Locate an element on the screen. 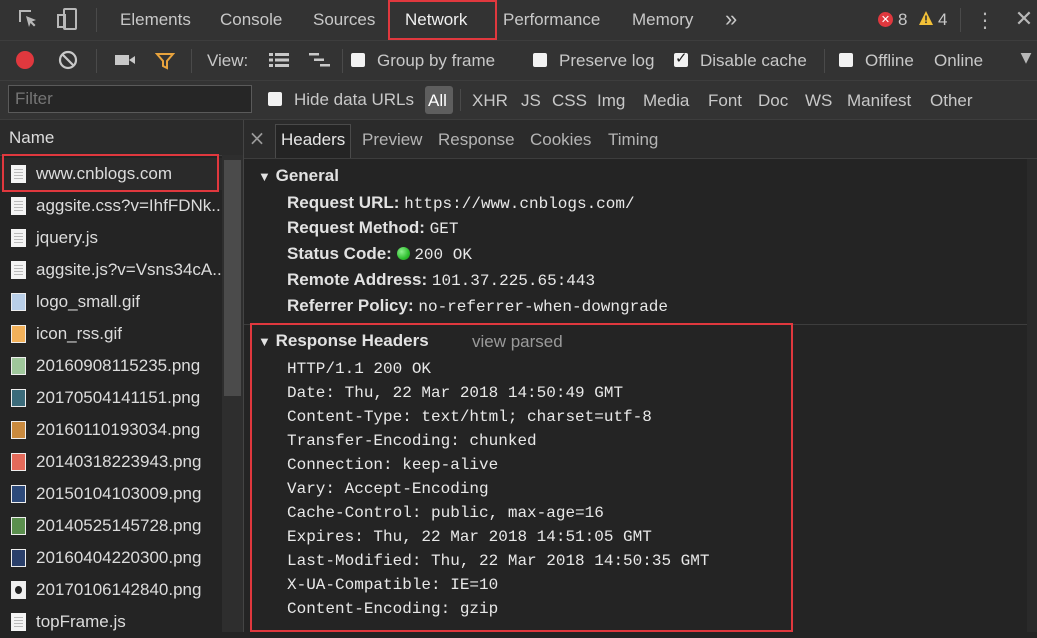 The image size is (1037, 638). status-ok-dot-icon is located at coordinates (403, 253).